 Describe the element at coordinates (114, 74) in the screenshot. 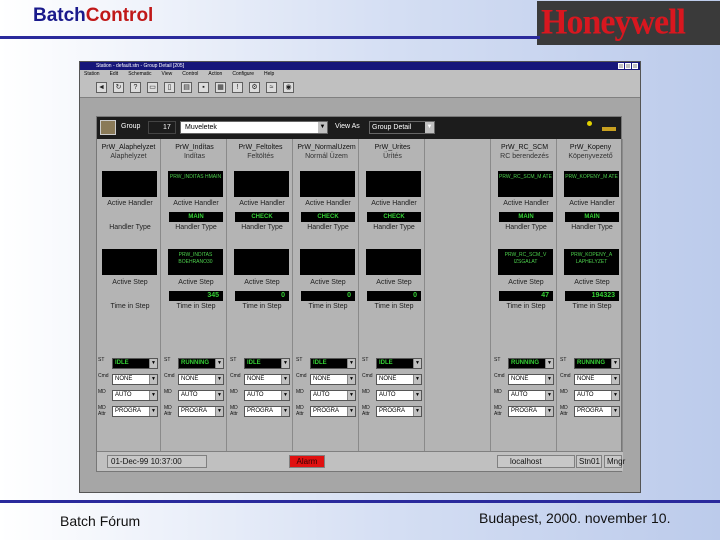

I see `menu-edit: Edit` at that location.